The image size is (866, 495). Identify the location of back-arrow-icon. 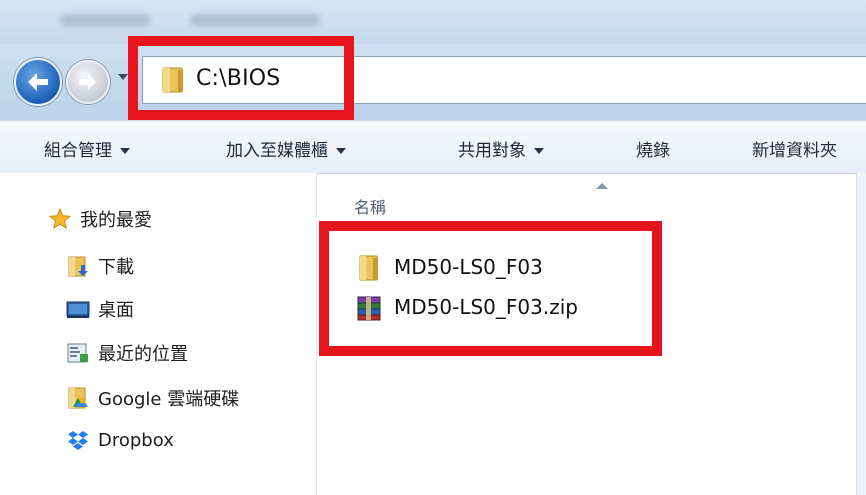
(38, 82).